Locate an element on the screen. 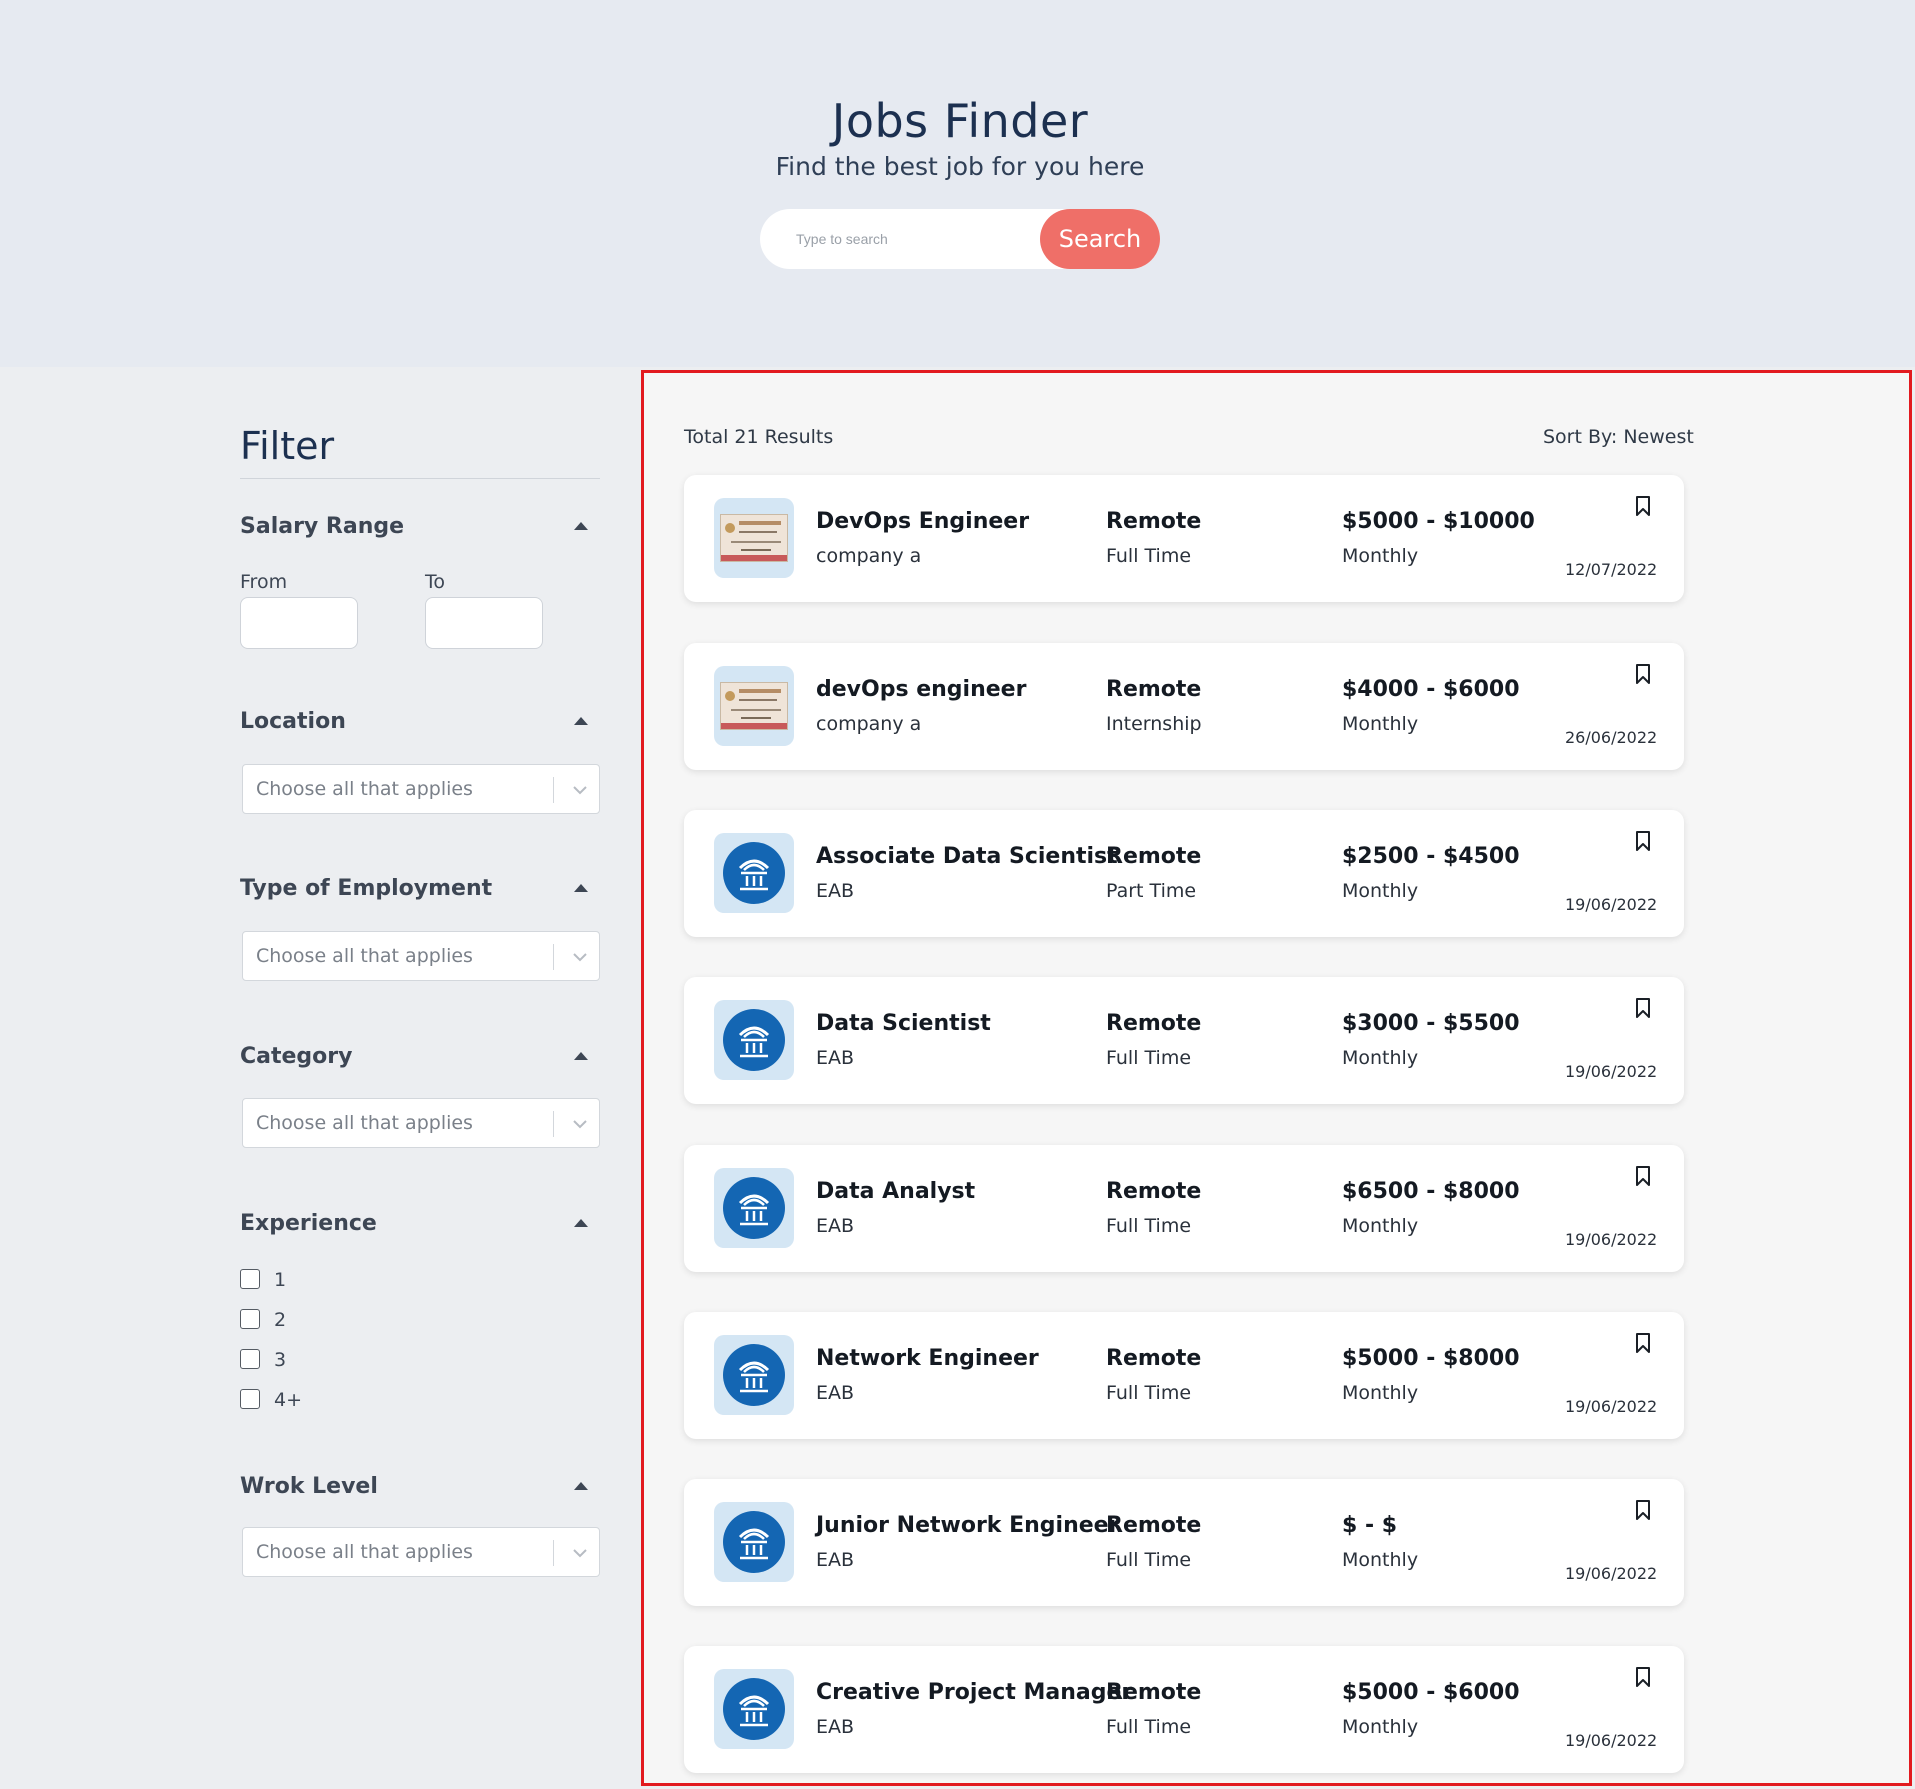 This screenshot has height=1789, width=1915. salary-to-label: To is located at coordinates (435, 582).